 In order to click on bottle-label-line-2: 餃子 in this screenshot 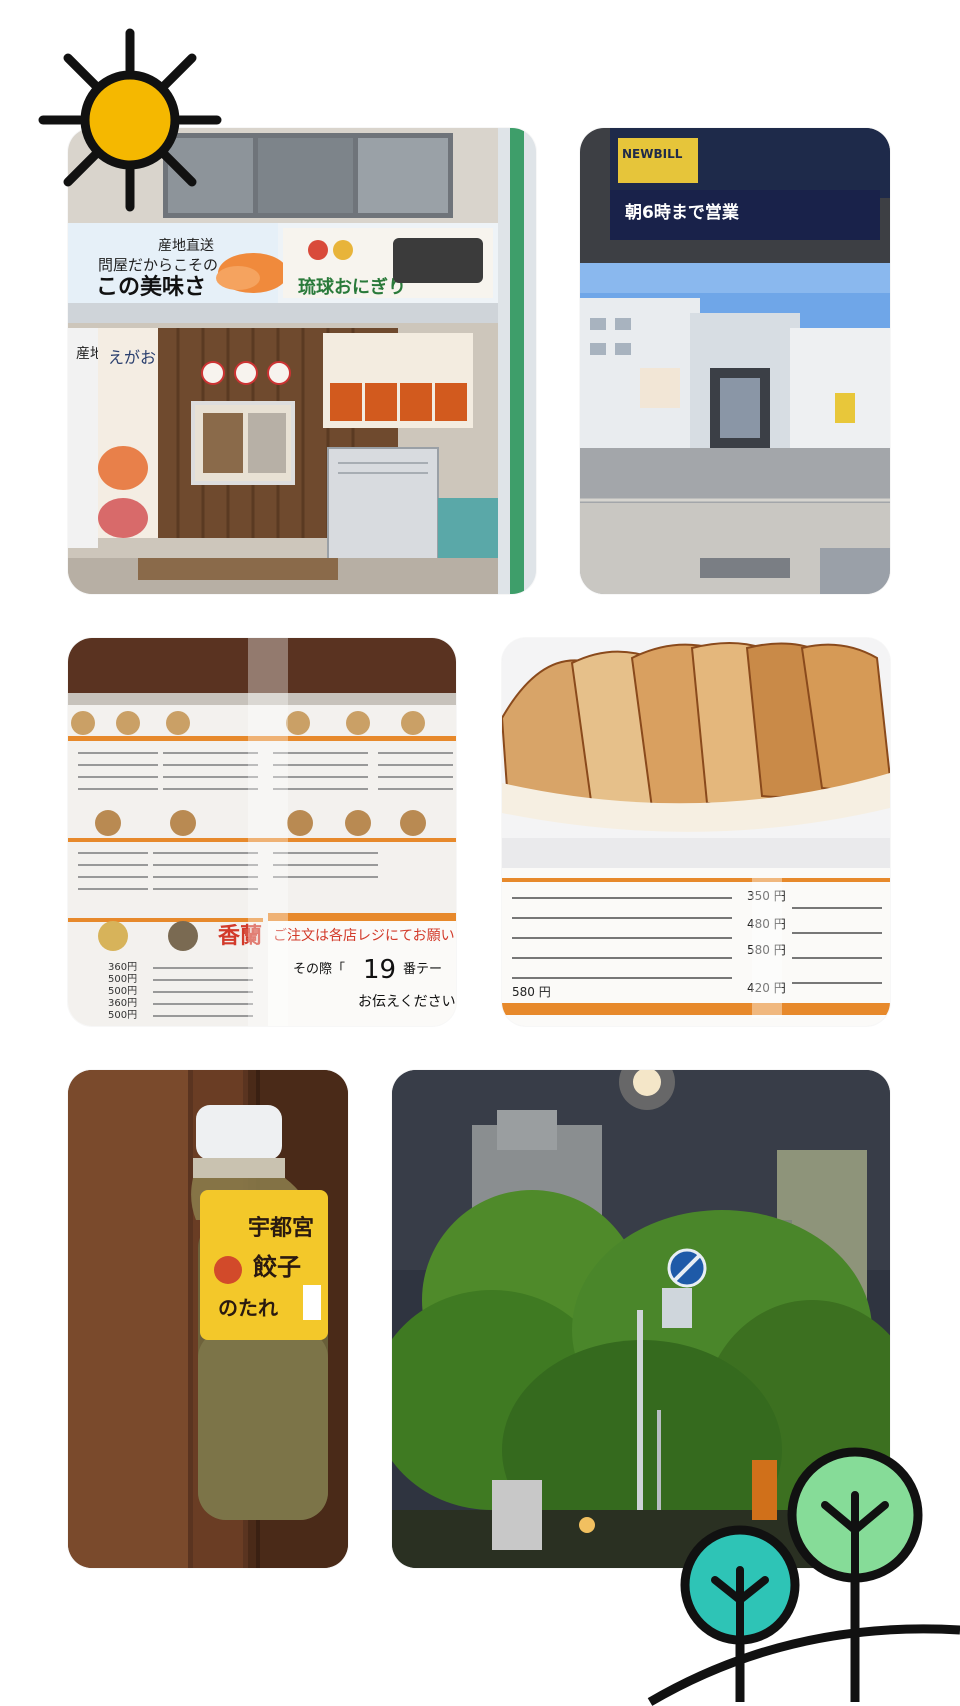, I will do `click(277, 1267)`.